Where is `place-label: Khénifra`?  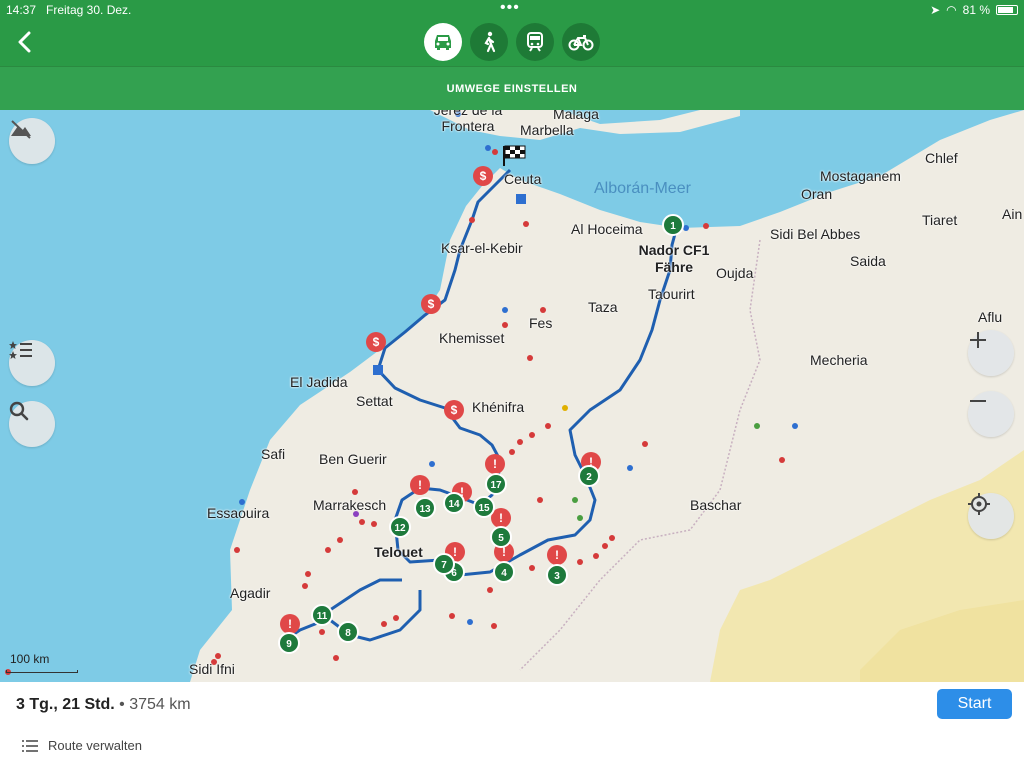 place-label: Khénifra is located at coordinates (498, 407).